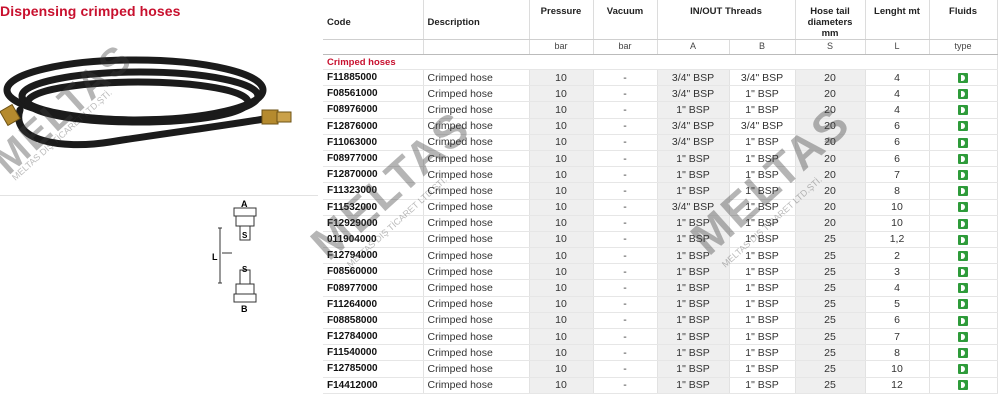 The height and width of the screenshot is (400, 1007). Describe the element at coordinates (830, 20) in the screenshot. I see `header-hose-tail: Hose tail diameters mm` at that location.